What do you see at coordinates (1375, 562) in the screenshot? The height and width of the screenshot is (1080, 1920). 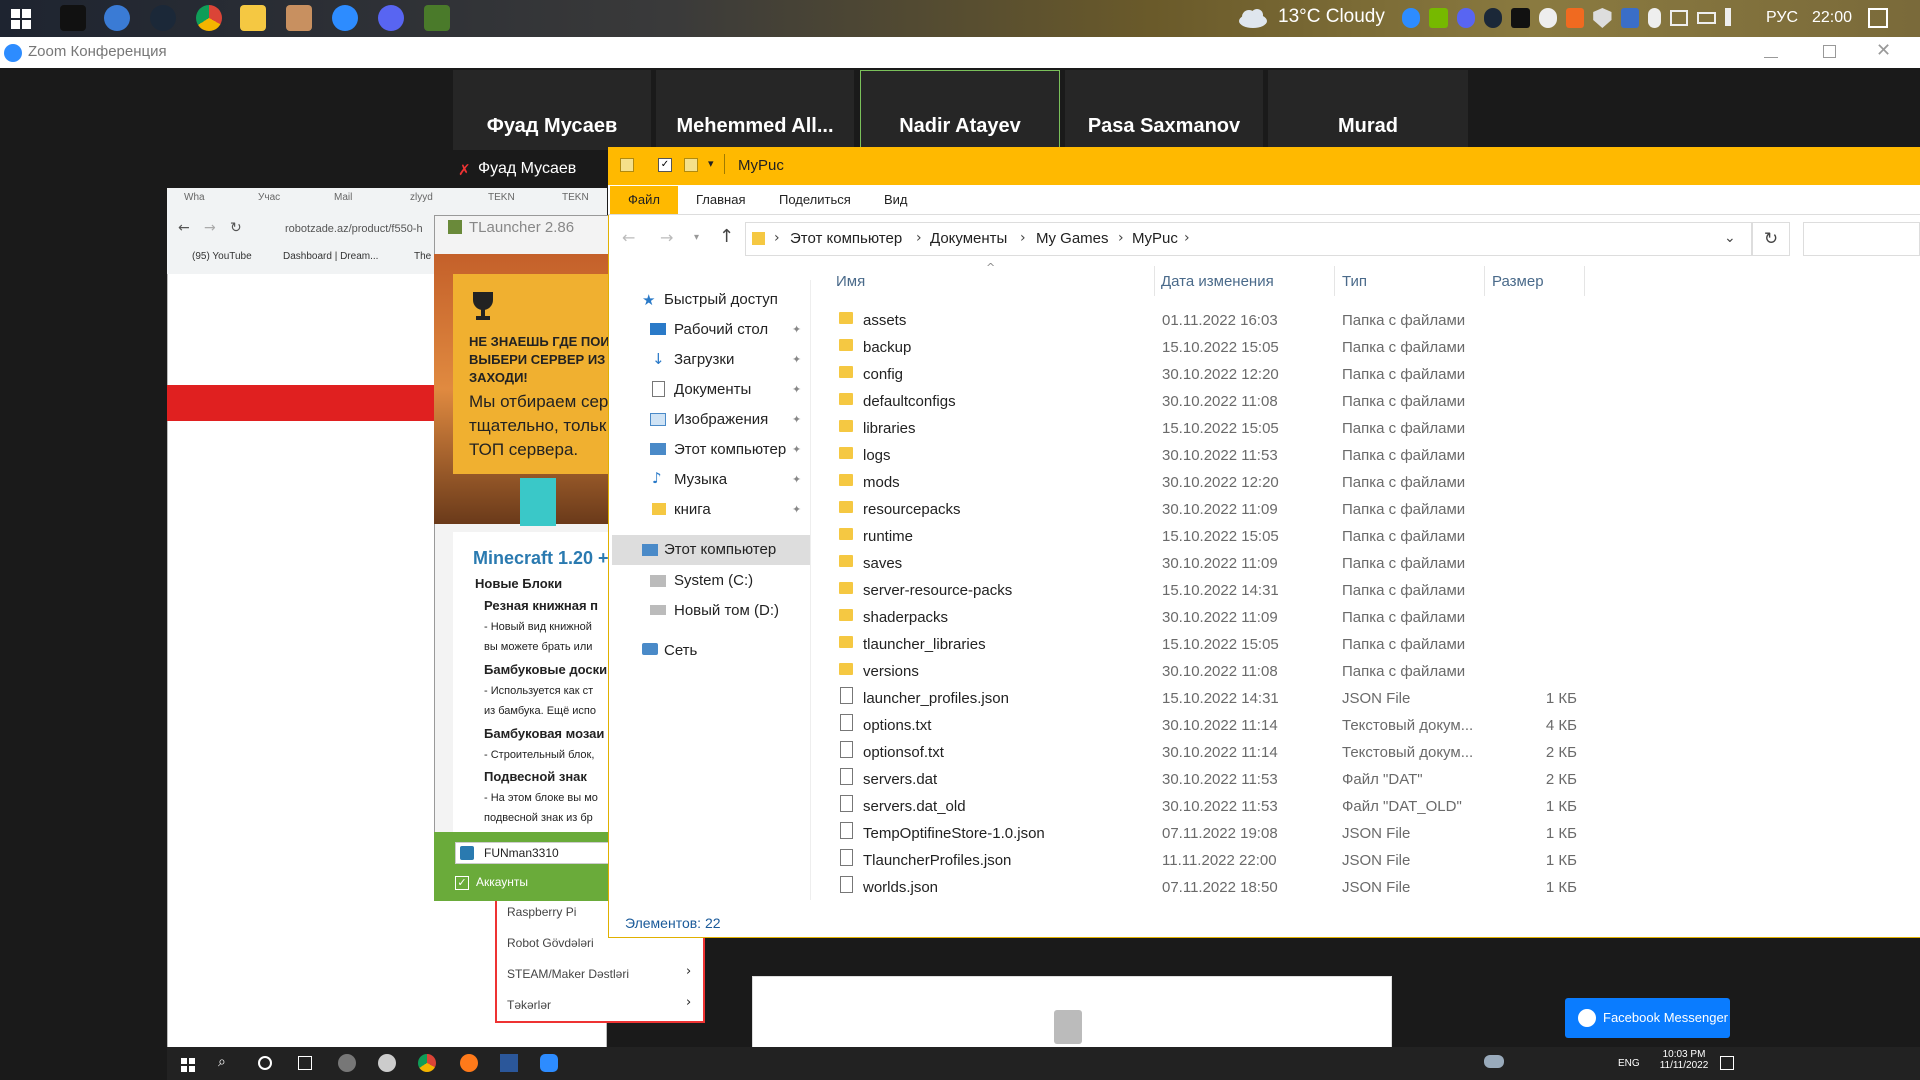 I see `file-row: saves 30.10.2022 11:09 Папка с файлами` at bounding box center [1375, 562].